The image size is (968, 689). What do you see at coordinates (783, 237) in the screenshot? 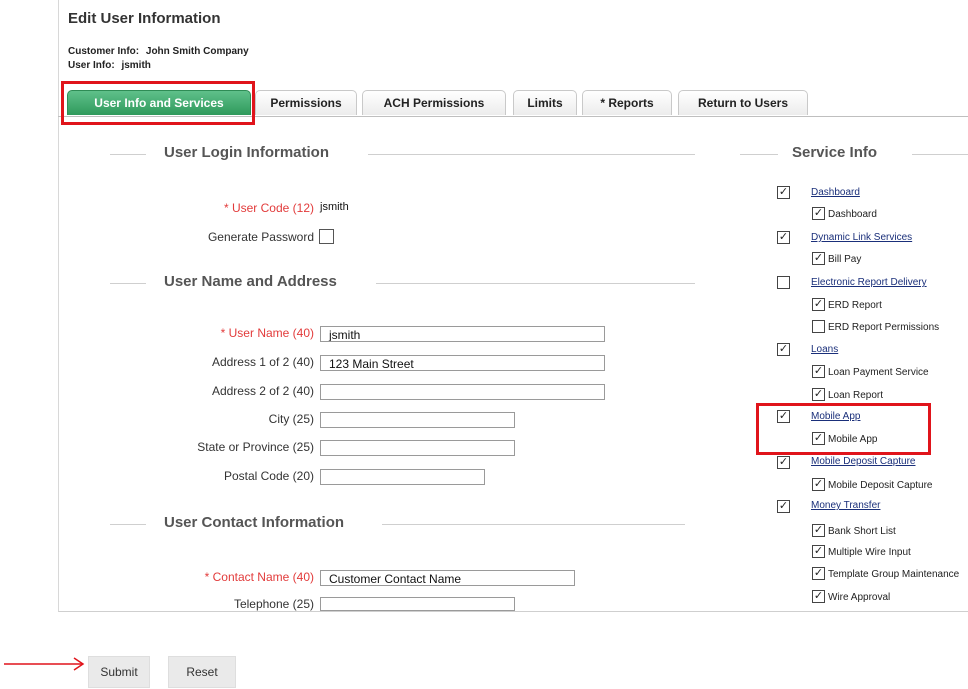
I see `service-checkbox-dynamic-link: ✓` at bounding box center [783, 237].